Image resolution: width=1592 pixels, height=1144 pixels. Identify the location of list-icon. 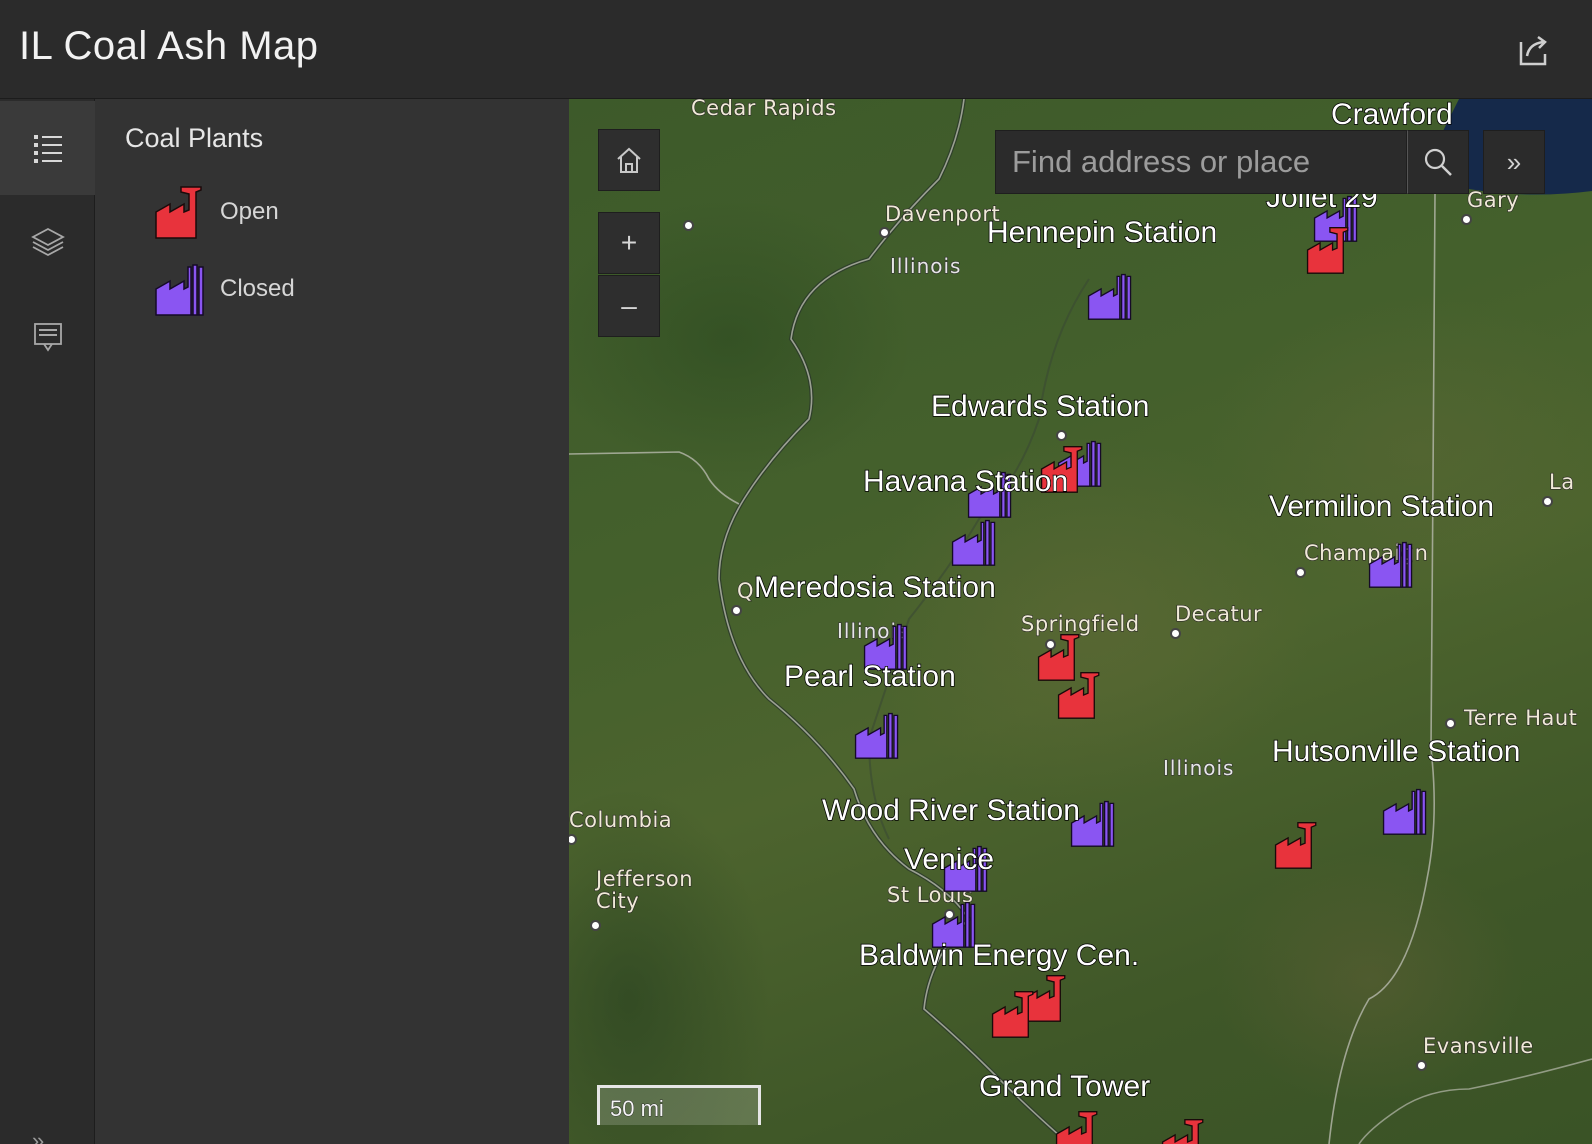
(47, 149).